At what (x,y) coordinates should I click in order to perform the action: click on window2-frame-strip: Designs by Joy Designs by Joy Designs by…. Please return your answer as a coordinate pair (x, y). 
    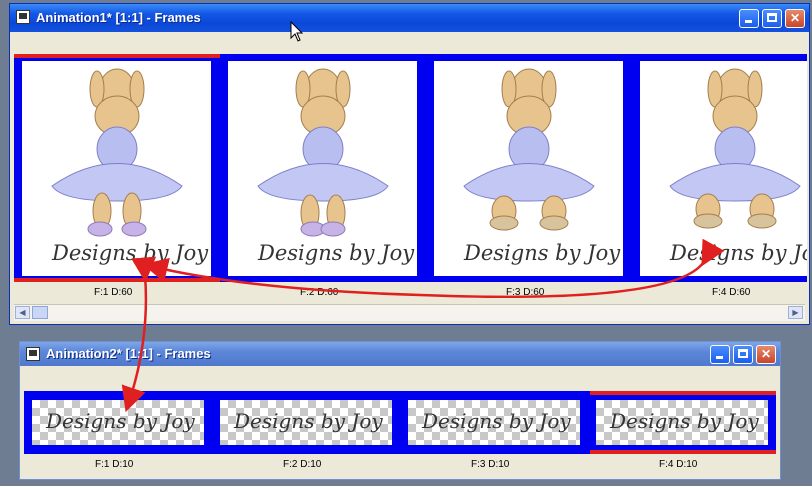
    Looking at the image, I should click on (400, 422).